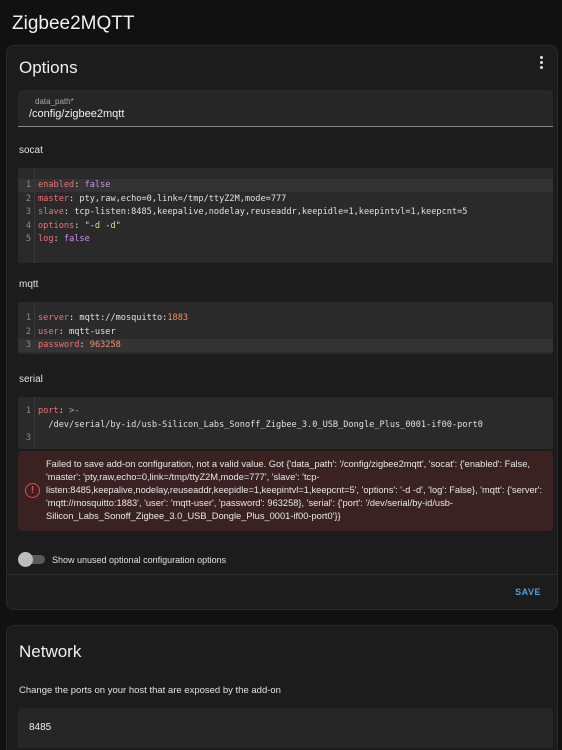  Describe the element at coordinates (285, 411) in the screenshot. I see `code-line: 1 port: >-` at that location.